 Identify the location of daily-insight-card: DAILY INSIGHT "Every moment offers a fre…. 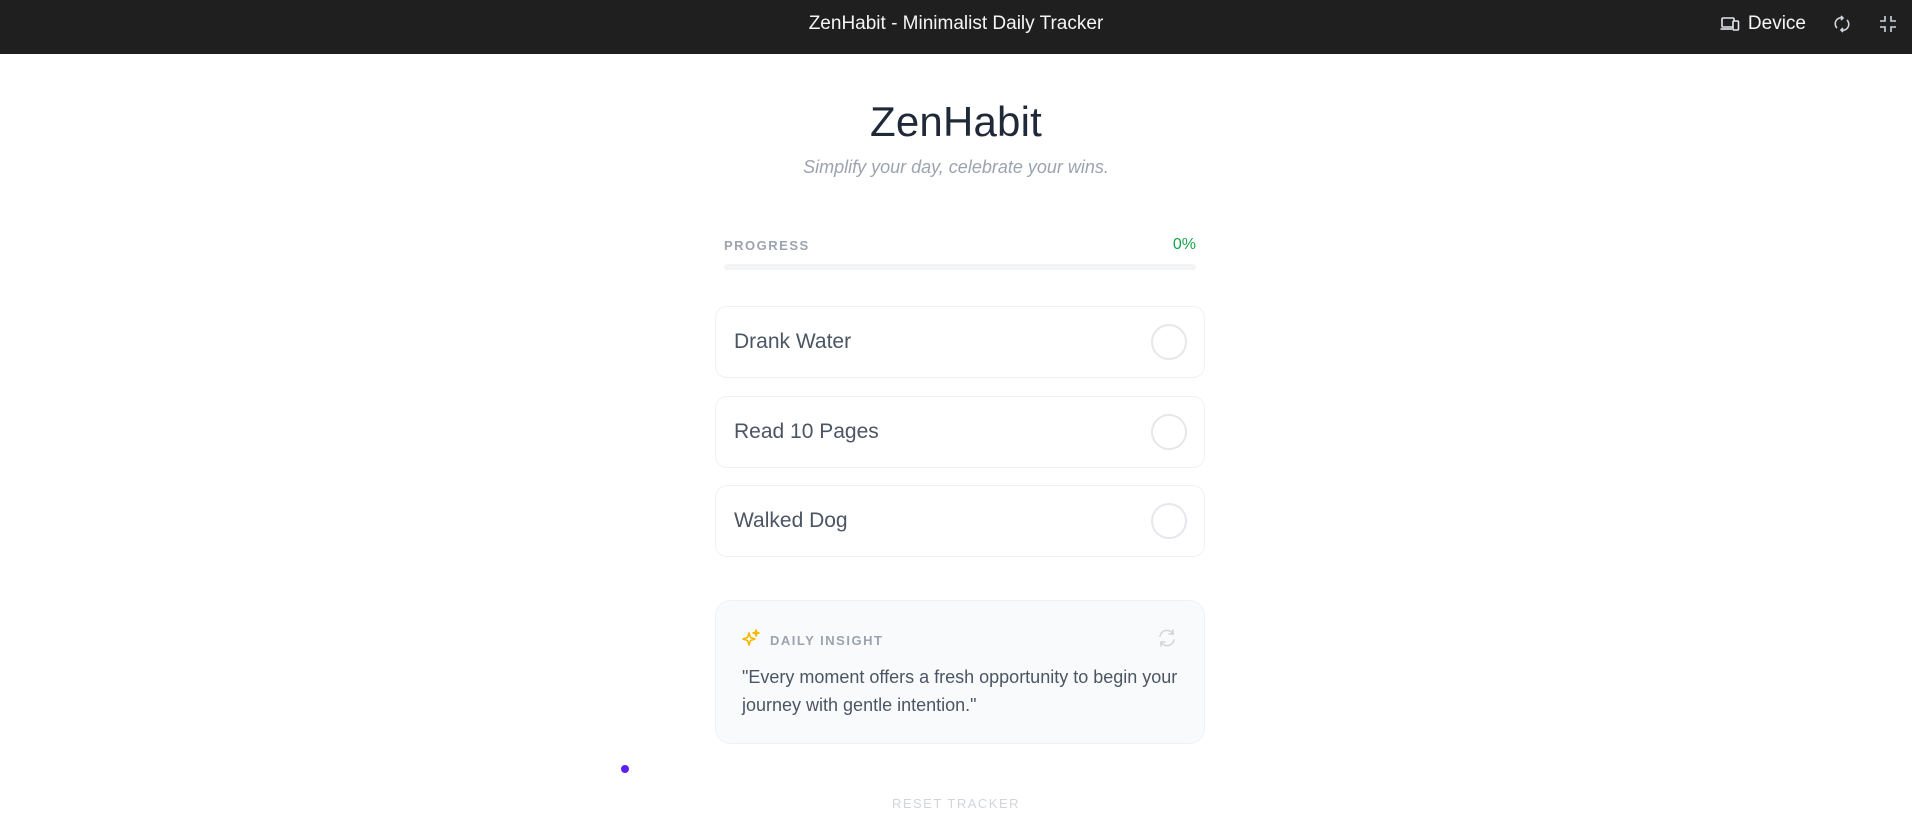
(960, 672).